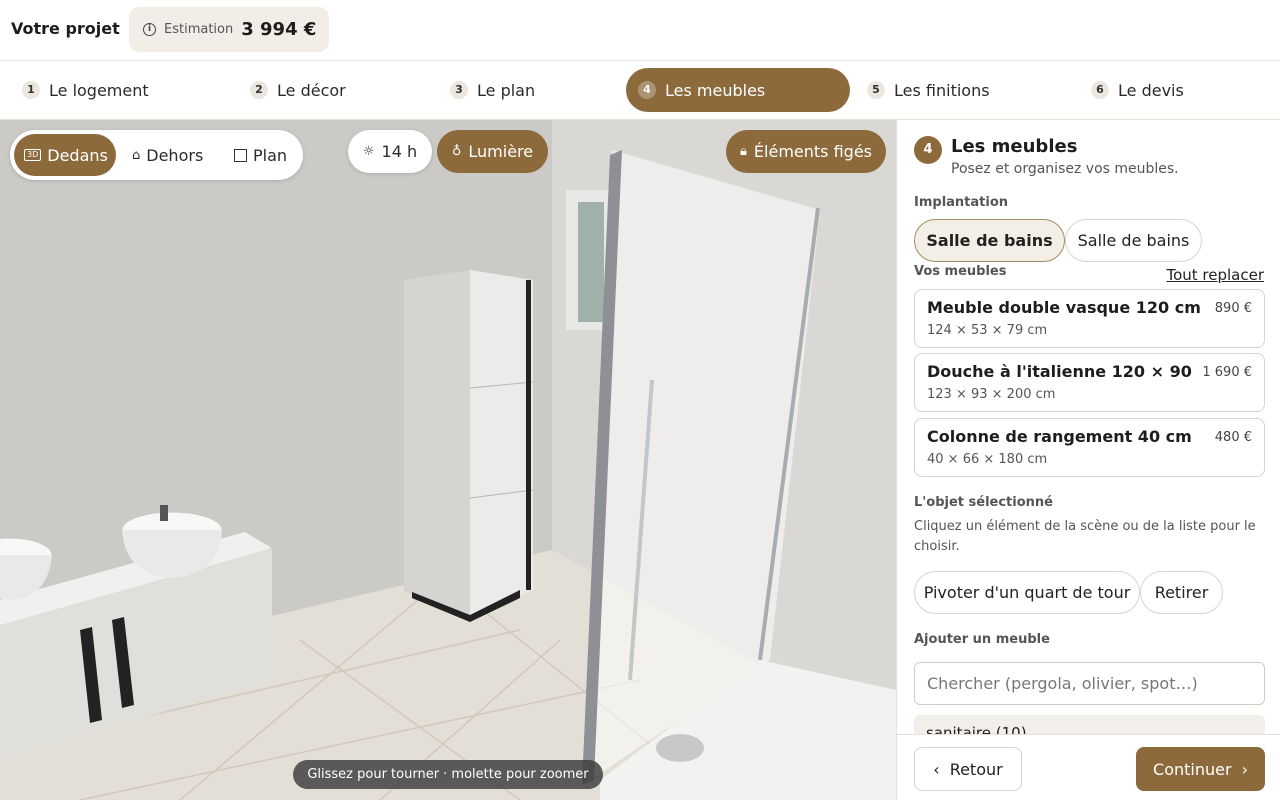  What do you see at coordinates (175, 155) in the screenshot?
I see `view-label: Dehors` at bounding box center [175, 155].